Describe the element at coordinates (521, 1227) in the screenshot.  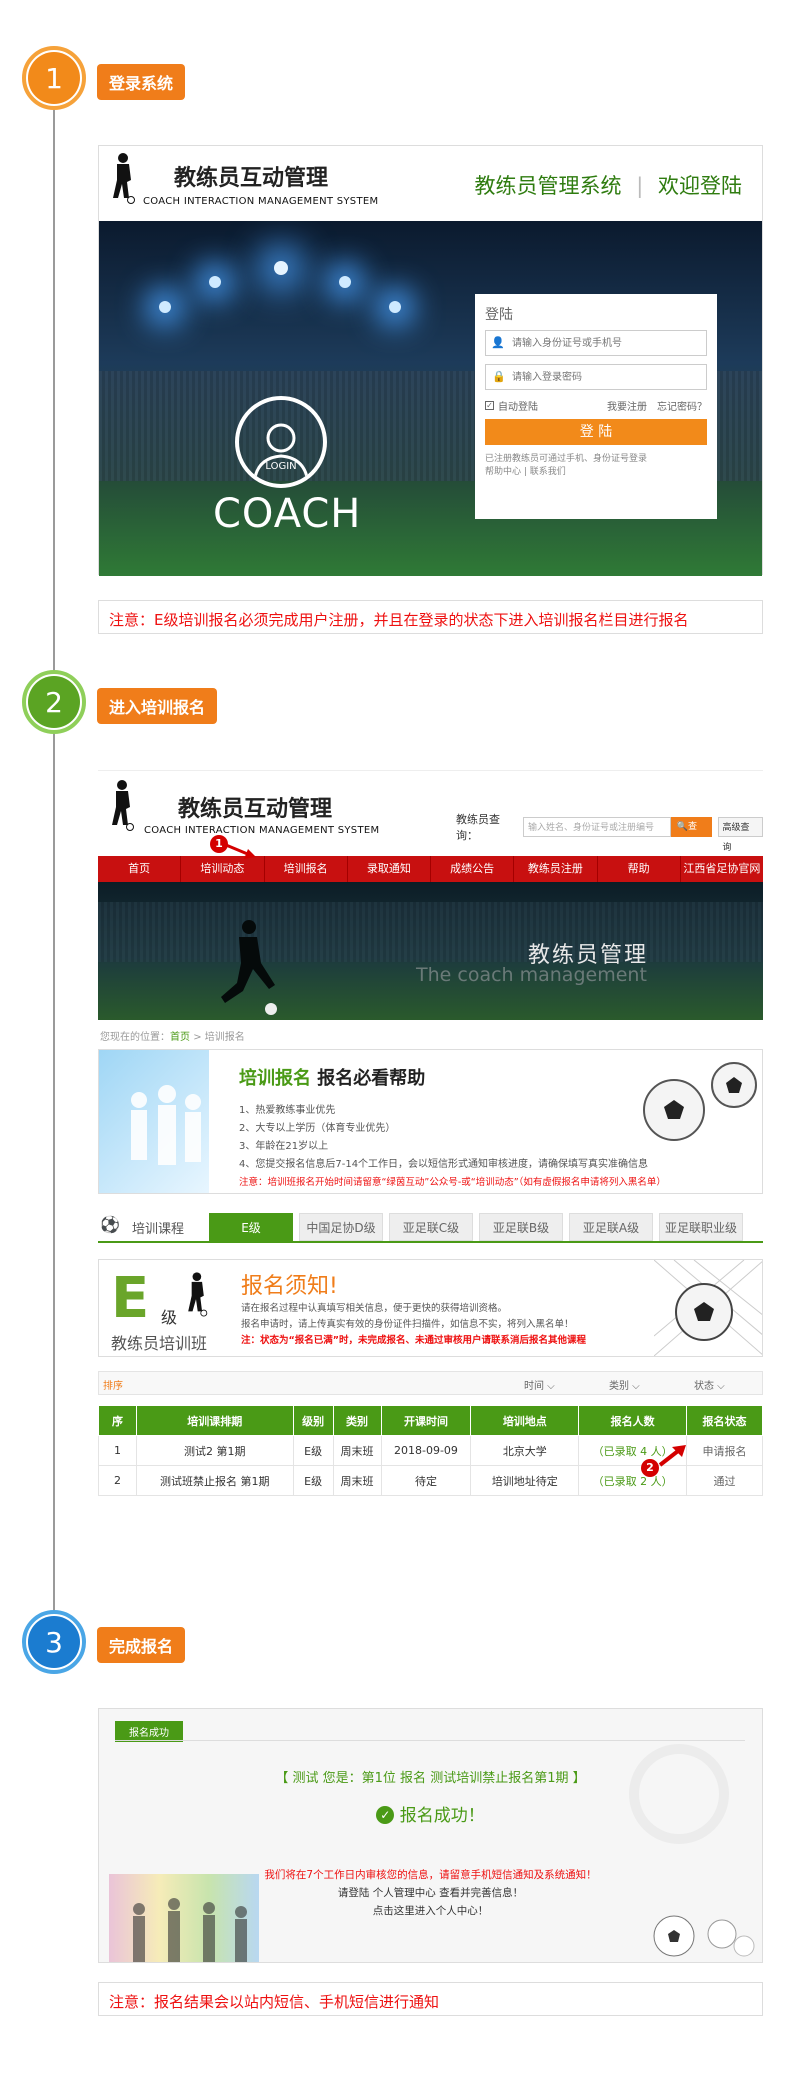
I see `tab-b: 亚足联B级` at that location.